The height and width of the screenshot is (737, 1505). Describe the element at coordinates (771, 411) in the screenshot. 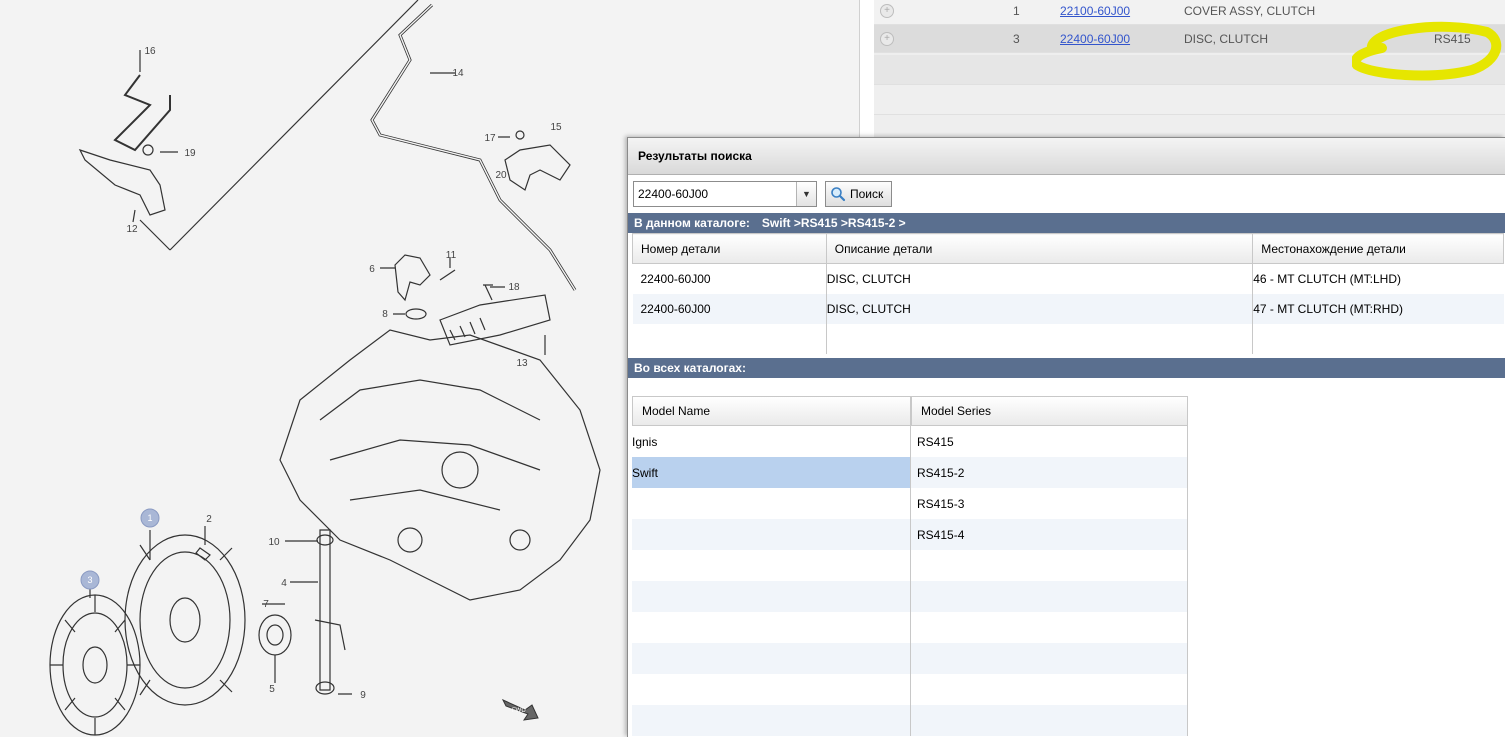

I see `column-header-model-name: Model Name` at that location.